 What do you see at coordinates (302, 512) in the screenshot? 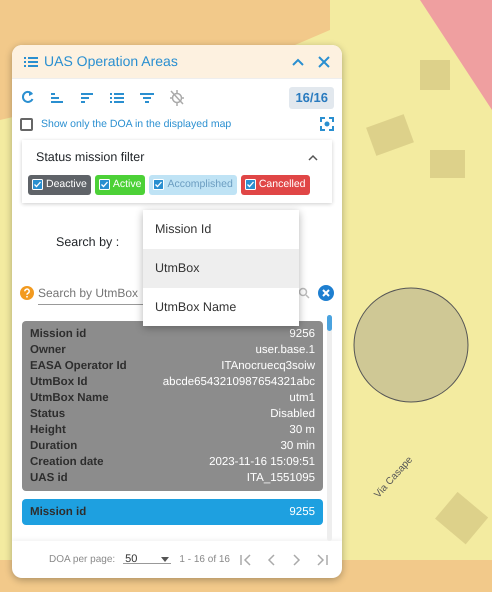
I see `field-value: 9255` at bounding box center [302, 512].